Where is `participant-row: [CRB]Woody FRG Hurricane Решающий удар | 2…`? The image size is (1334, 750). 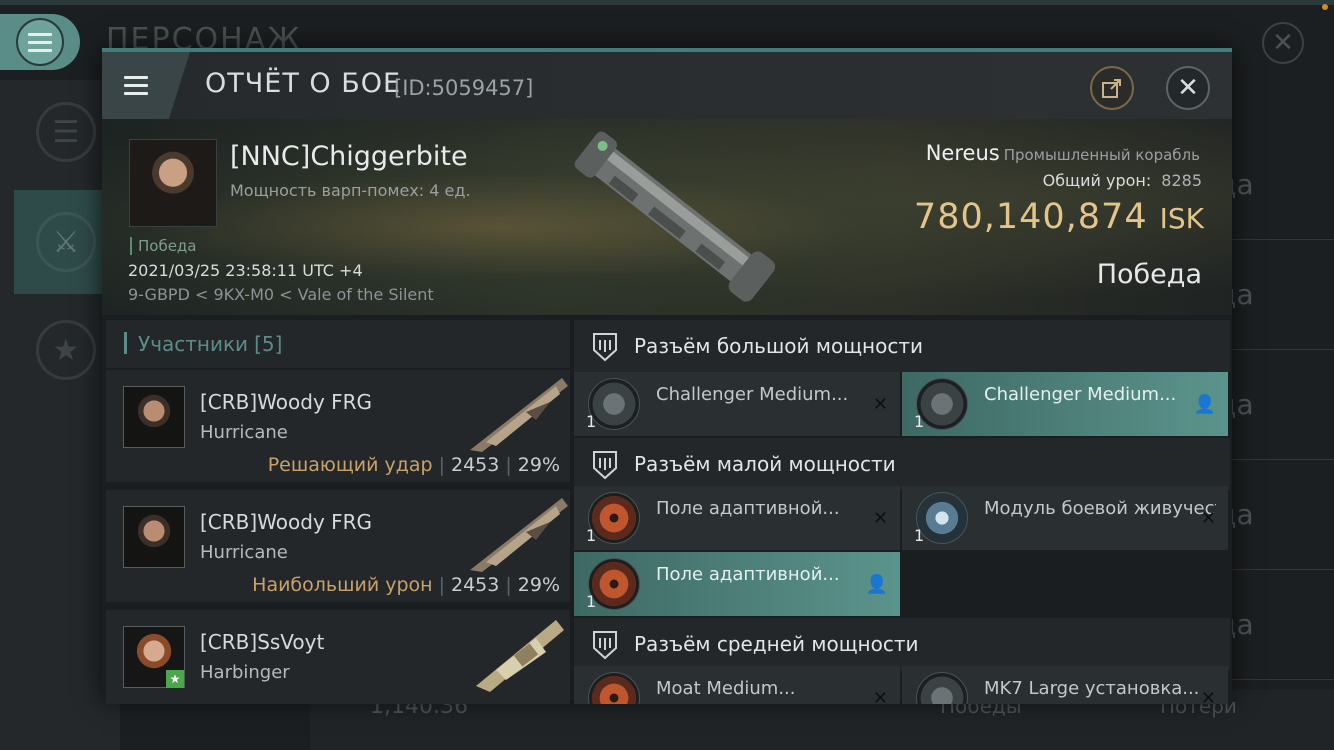
participant-row: [CRB]Woody FRG Hurricane Решающий удар | 2… is located at coordinates (338, 428).